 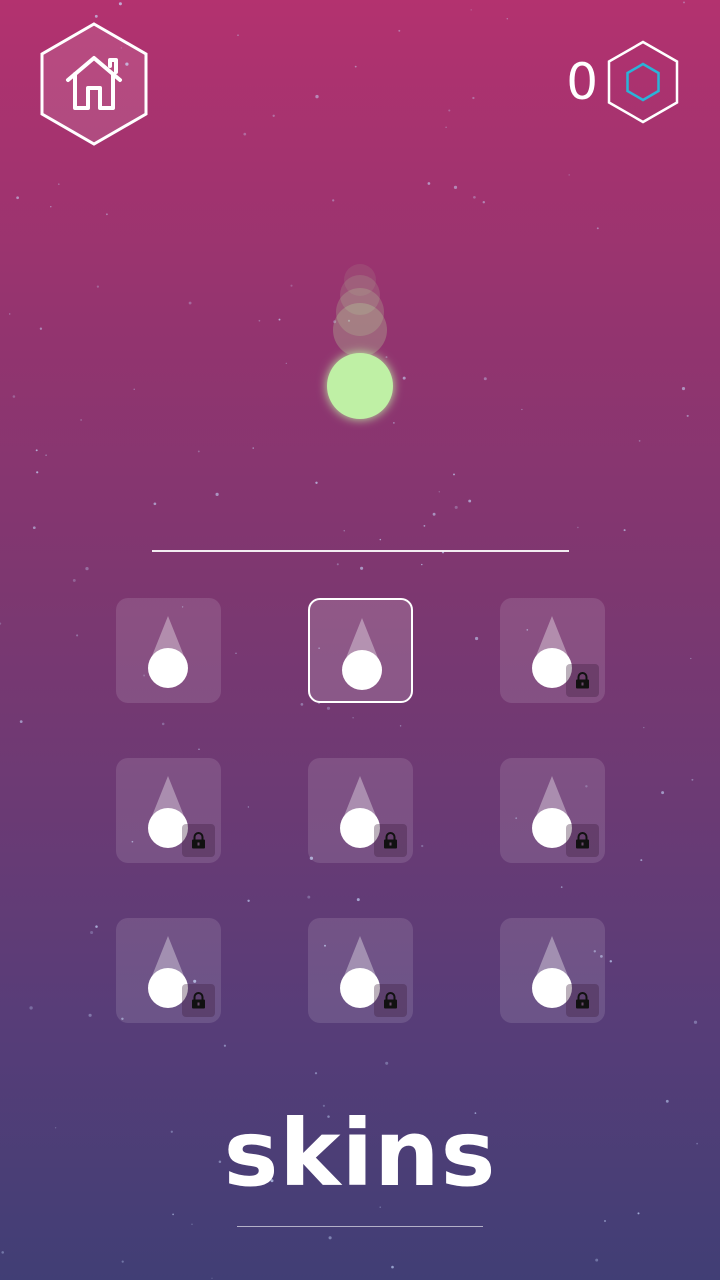 I want to click on title-underline, so click(x=360, y=1226).